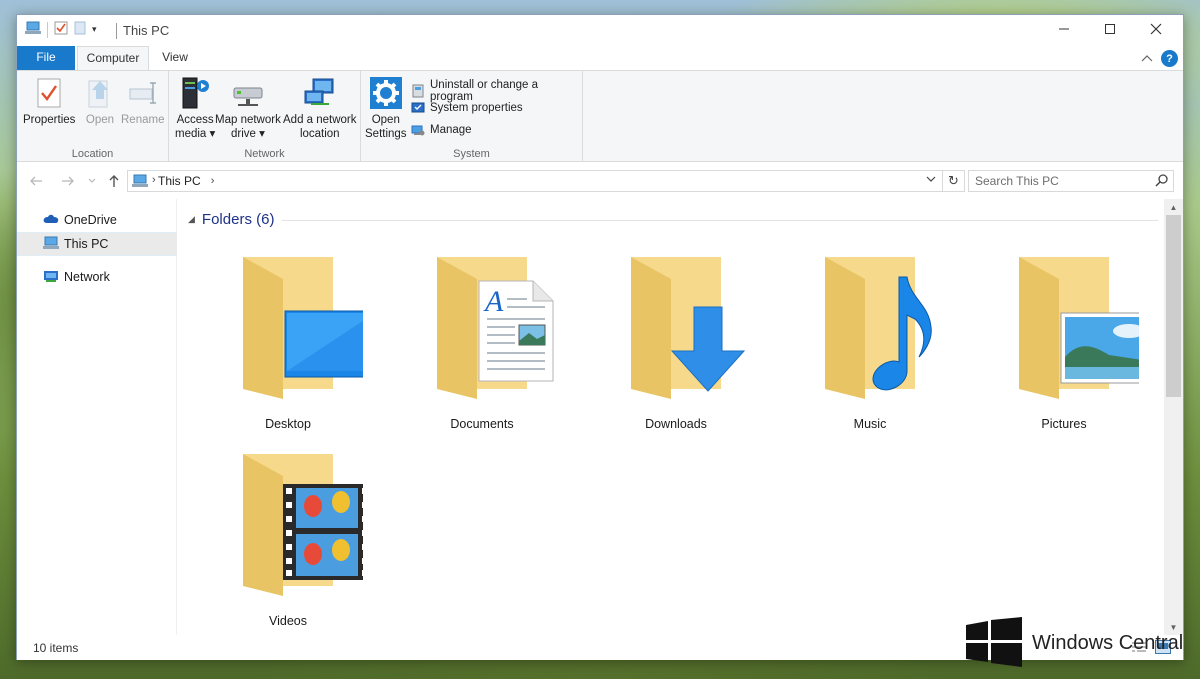 This screenshot has width=1200, height=679. What do you see at coordinates (1173, 306) in the screenshot?
I see `scrollbar-thumb` at bounding box center [1173, 306].